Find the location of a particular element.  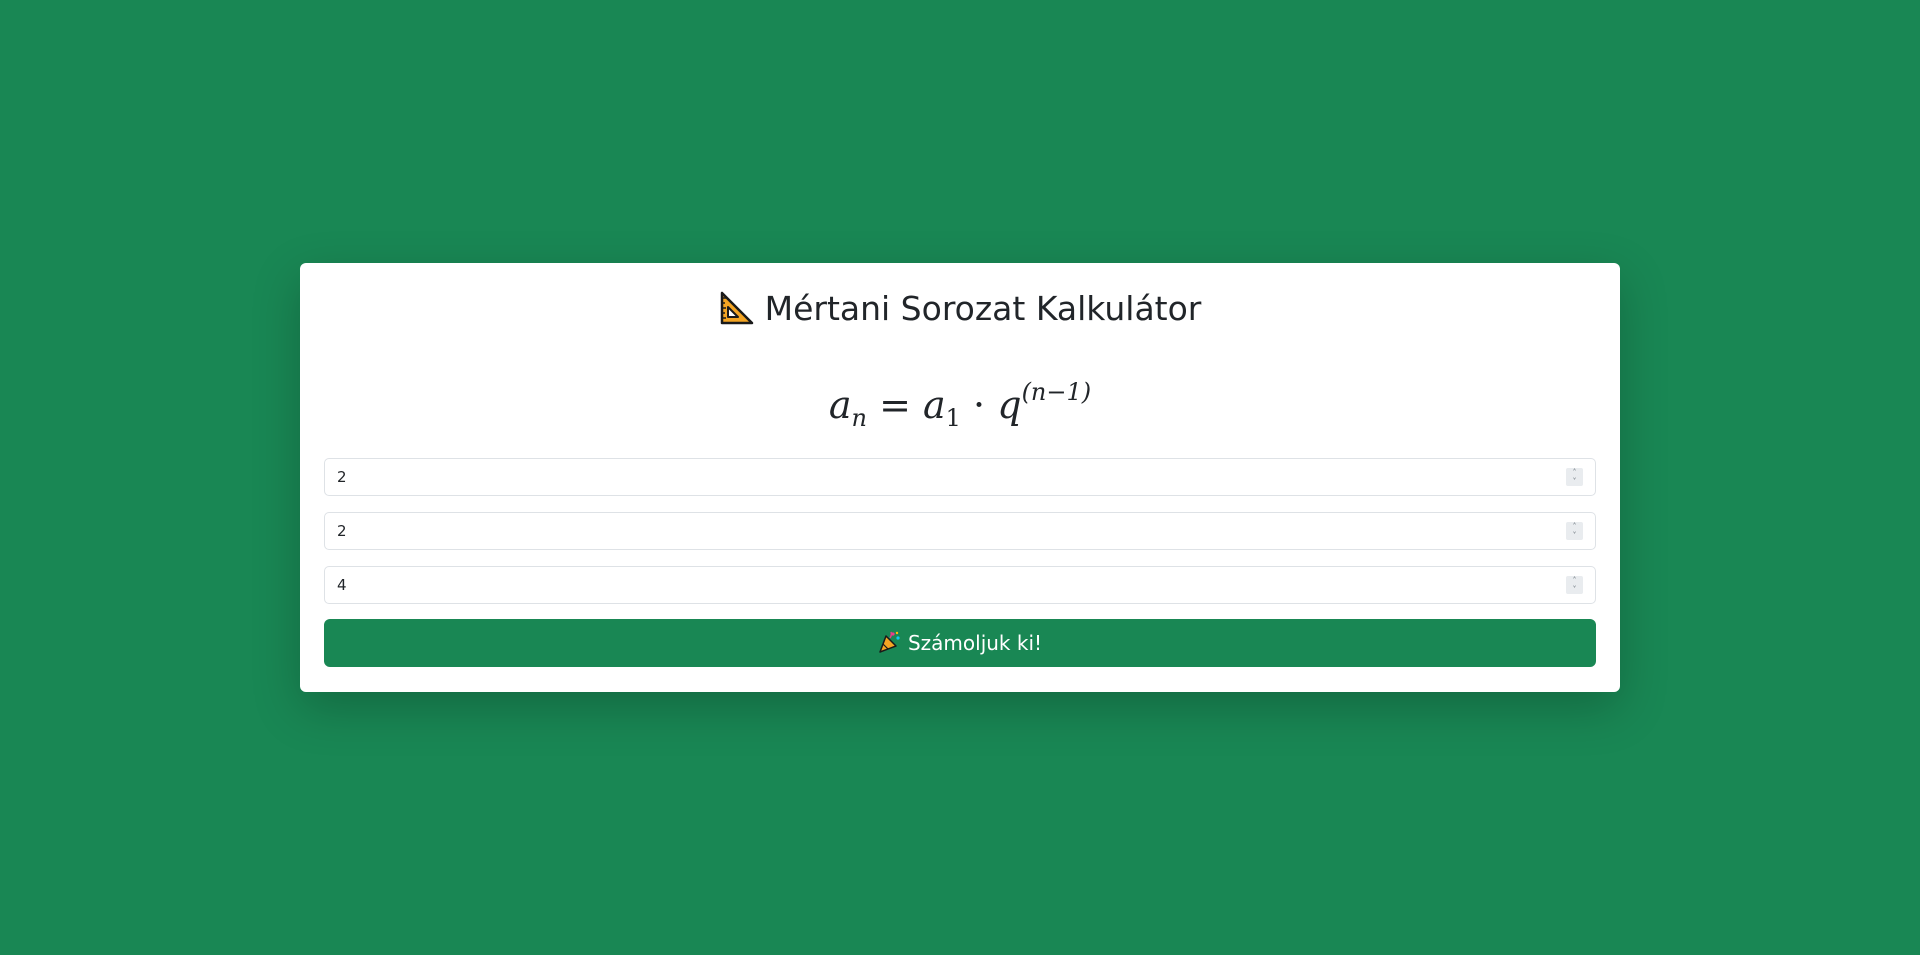

n-input is located at coordinates (935, 585).